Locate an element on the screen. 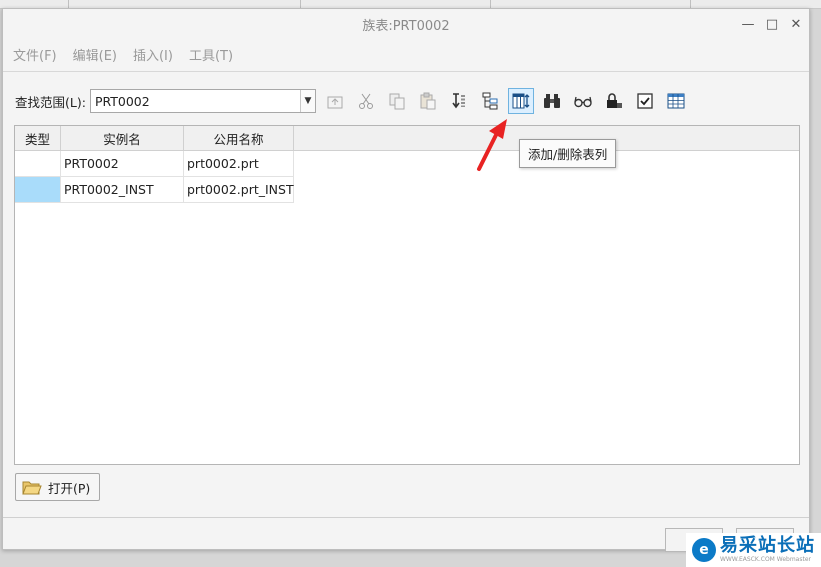  close-icon: ✕ is located at coordinates (796, 24).